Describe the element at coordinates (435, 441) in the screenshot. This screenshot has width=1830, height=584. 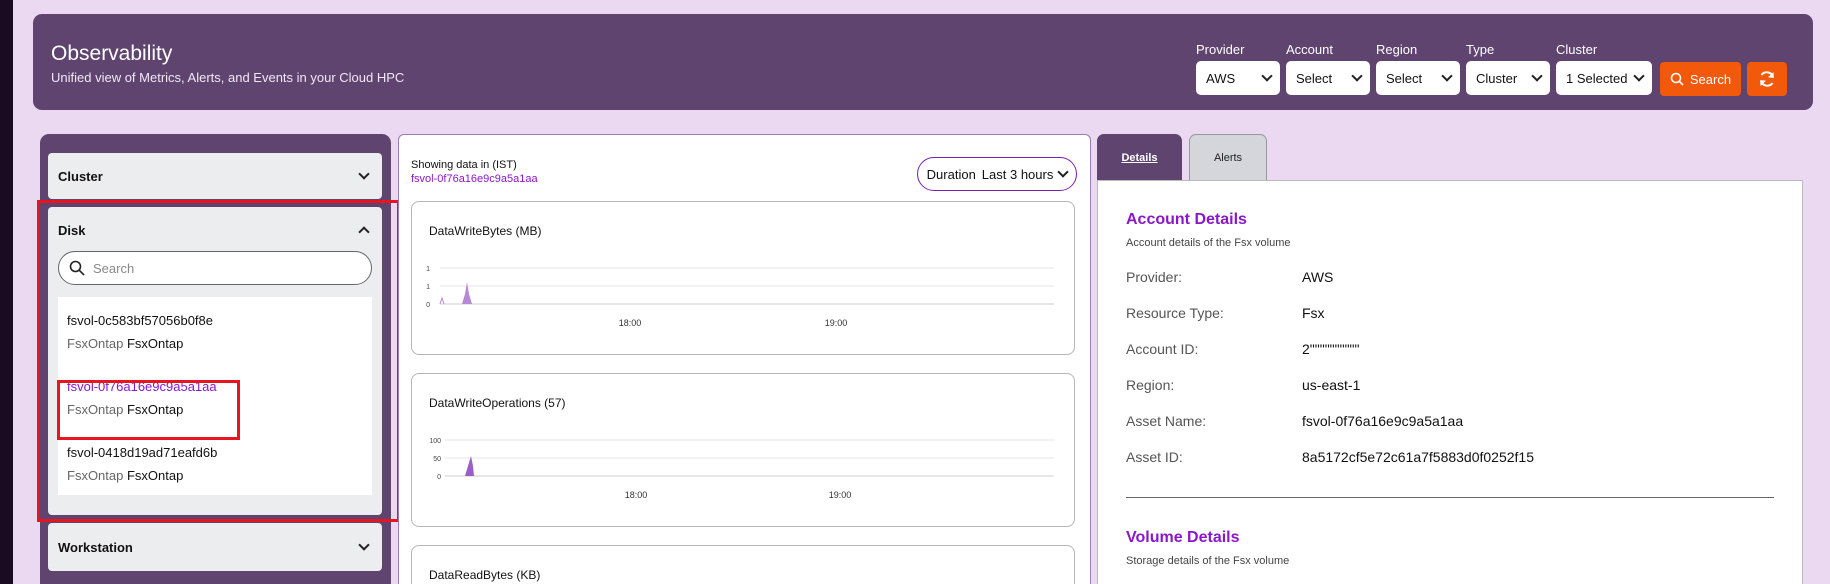
I see `y-tick-label: 100` at that location.